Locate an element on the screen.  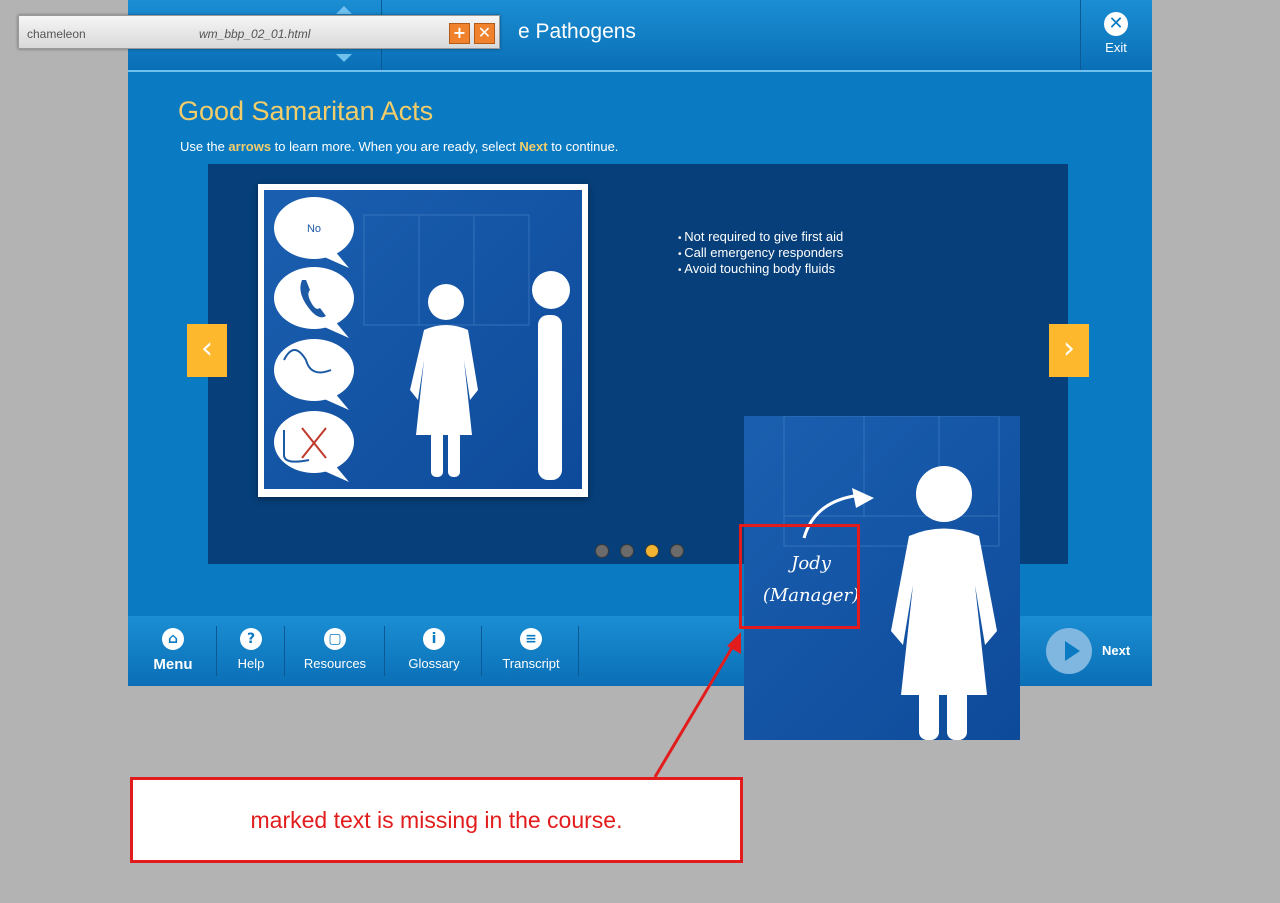
close-icon: ✕ is located at coordinates (484, 32).